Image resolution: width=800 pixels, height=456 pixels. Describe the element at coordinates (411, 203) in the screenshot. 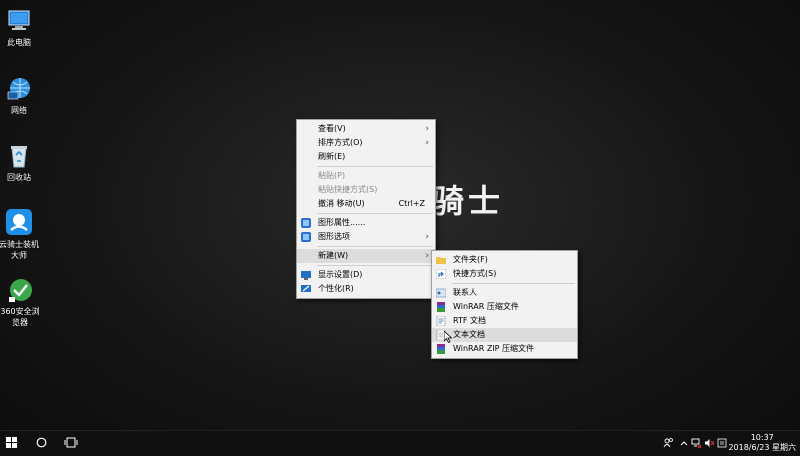

I see `menu-item-shortcut: Ctrl+Z` at that location.